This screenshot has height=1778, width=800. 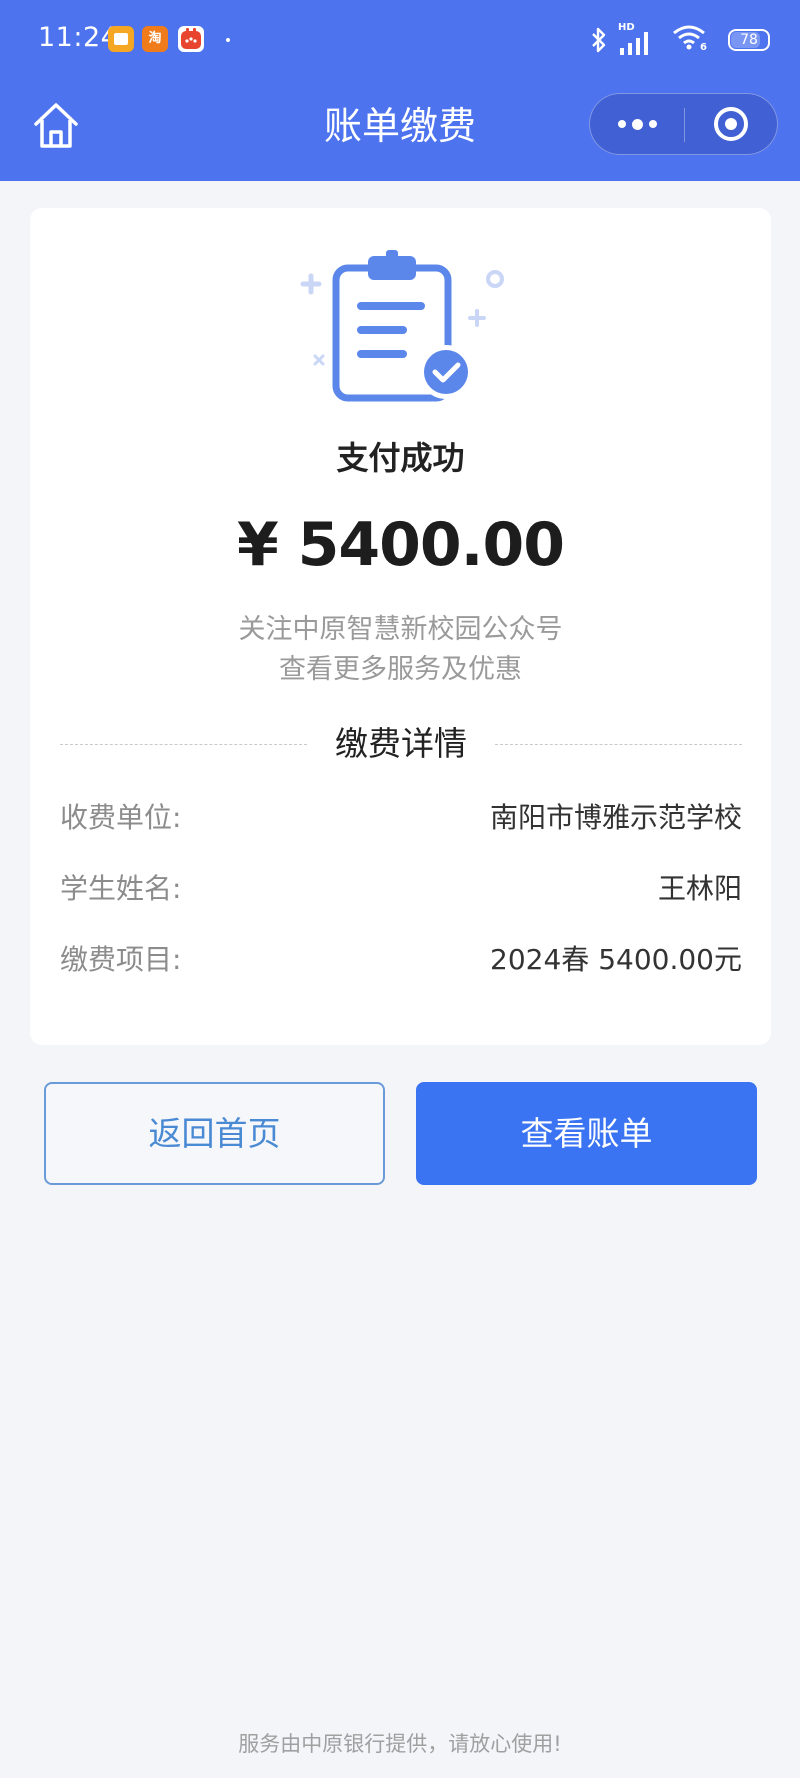 I want to click on battery-icon: 78, so click(x=749, y=40).